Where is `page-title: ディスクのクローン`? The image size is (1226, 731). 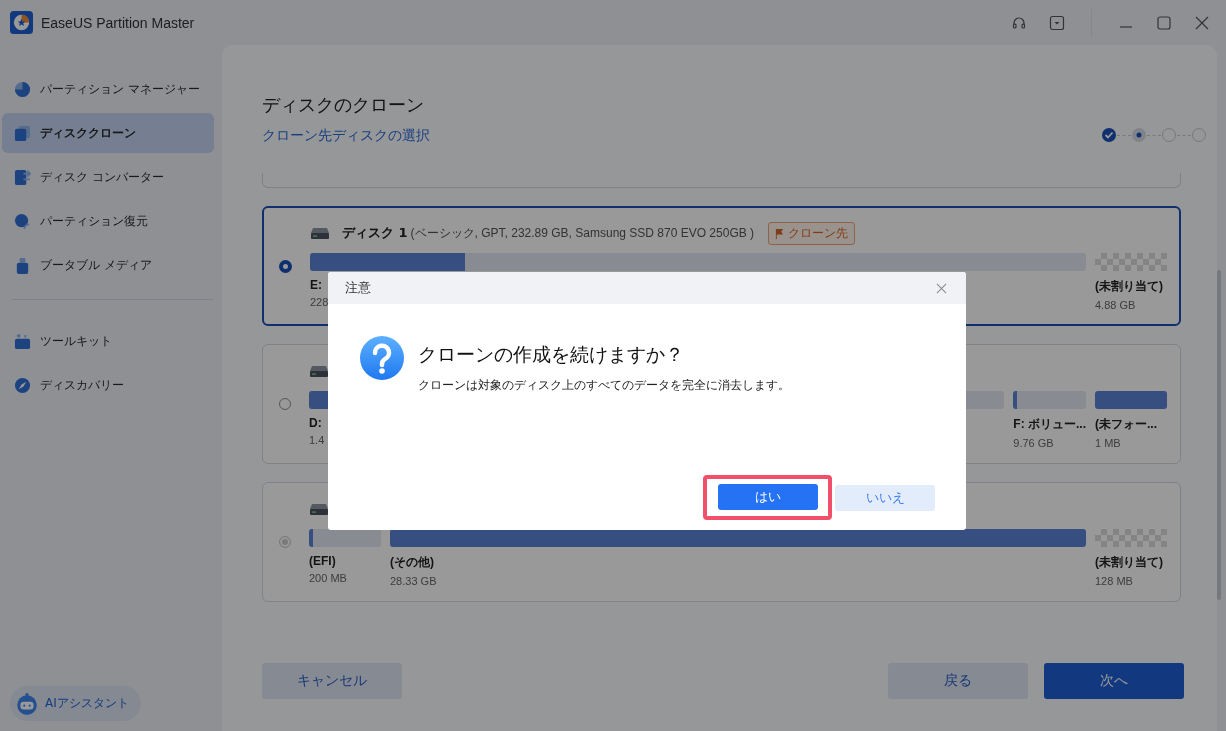 page-title: ディスクのクローン is located at coordinates (343, 105).